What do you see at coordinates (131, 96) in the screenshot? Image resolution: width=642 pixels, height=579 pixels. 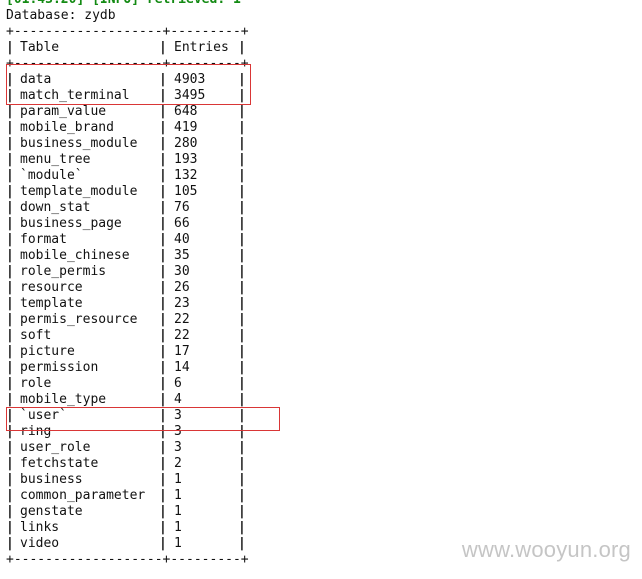 I see `table-row: | match_terminal | 3495 |` at bounding box center [131, 96].